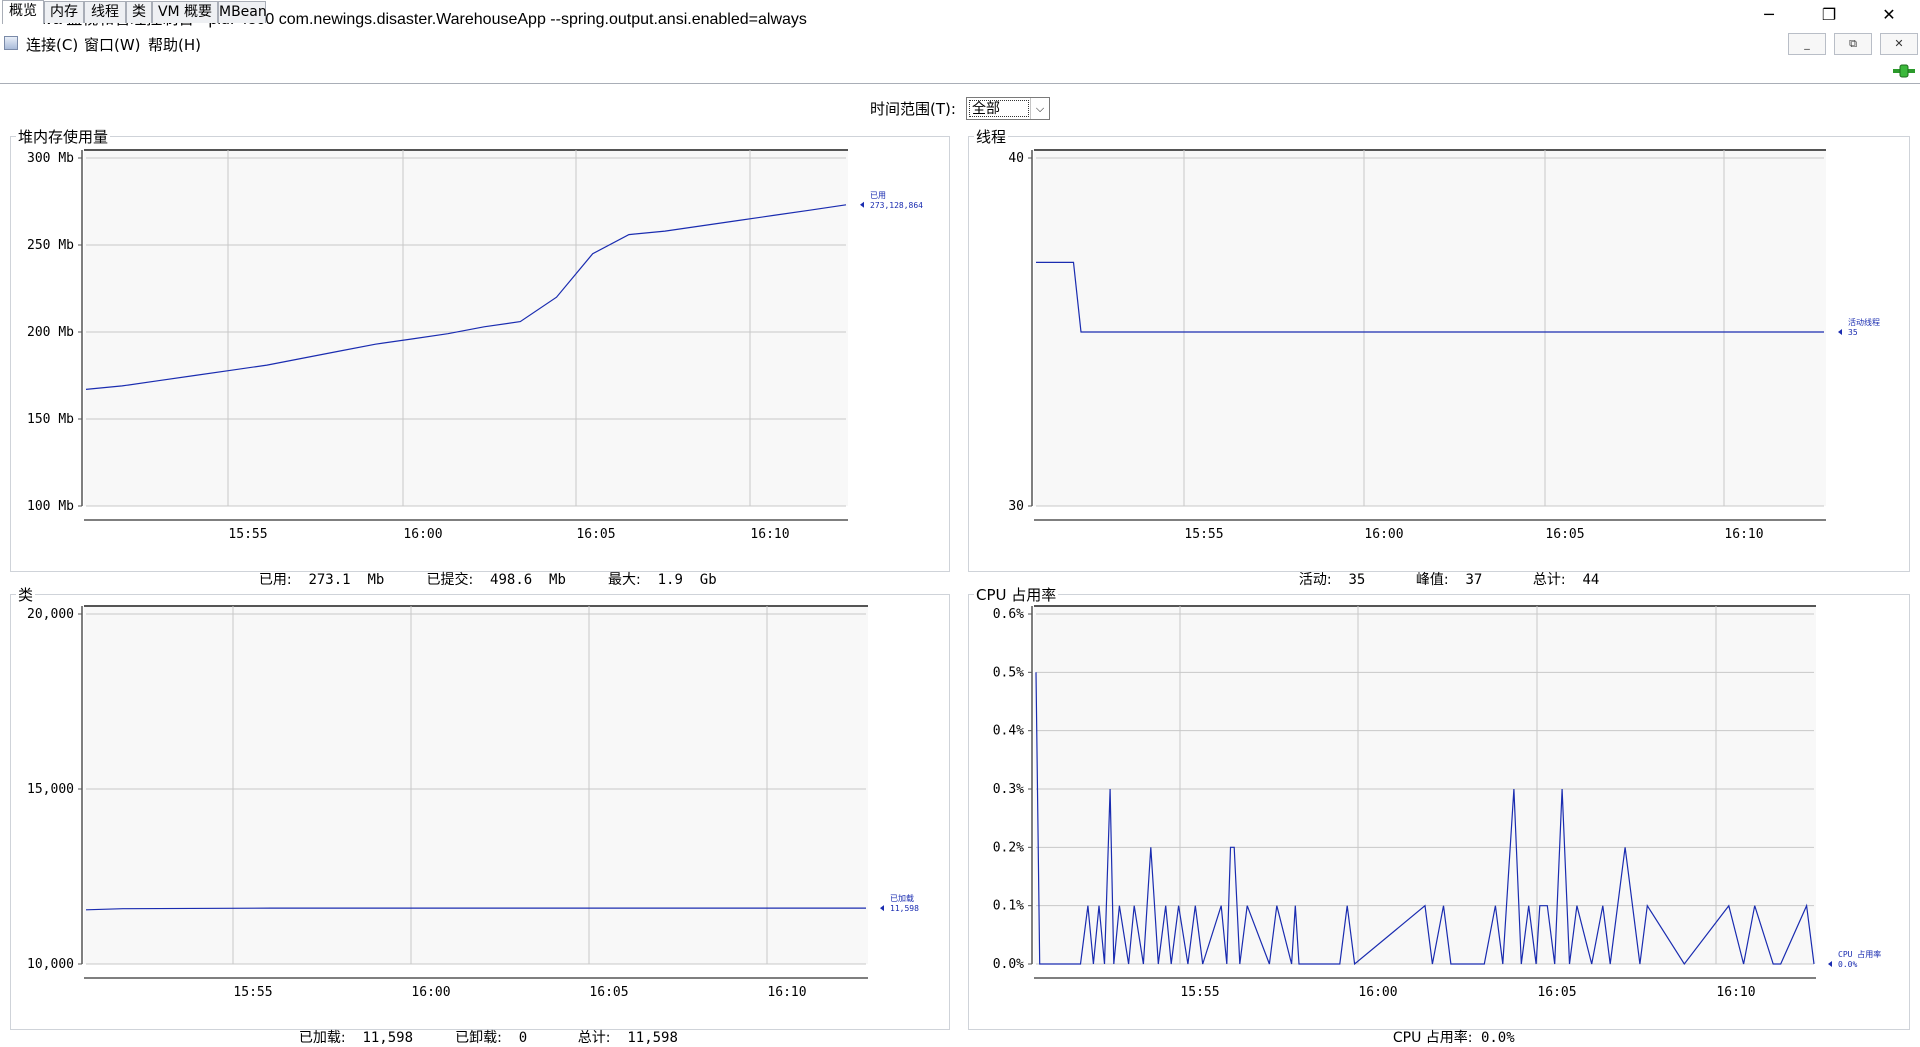  I want to click on threads-legend-marker, so click(1840, 332).